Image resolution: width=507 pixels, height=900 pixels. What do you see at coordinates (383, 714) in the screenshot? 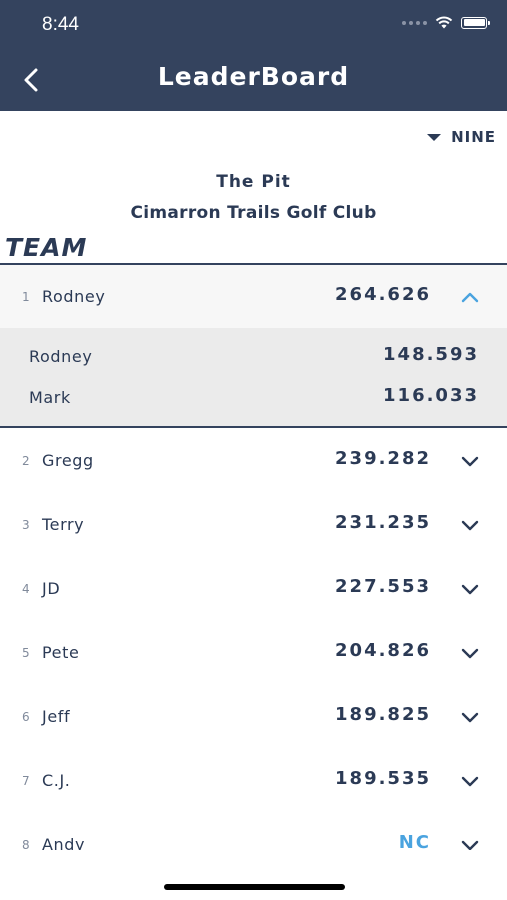
I see `team-score: 189.825` at bounding box center [383, 714].